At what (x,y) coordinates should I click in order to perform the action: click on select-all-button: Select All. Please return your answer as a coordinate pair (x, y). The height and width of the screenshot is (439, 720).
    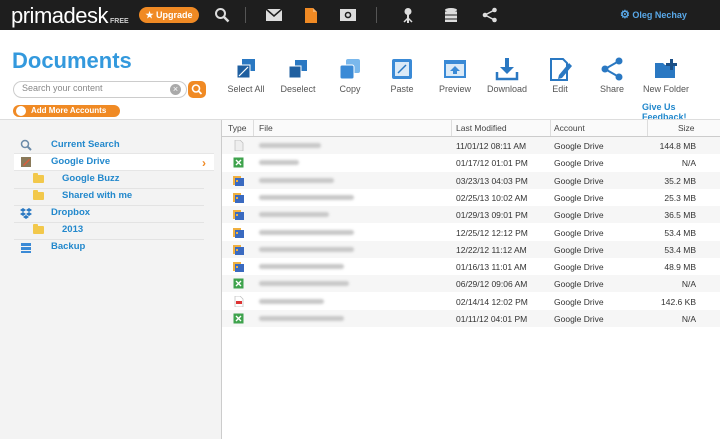
    Looking at the image, I should click on (246, 75).